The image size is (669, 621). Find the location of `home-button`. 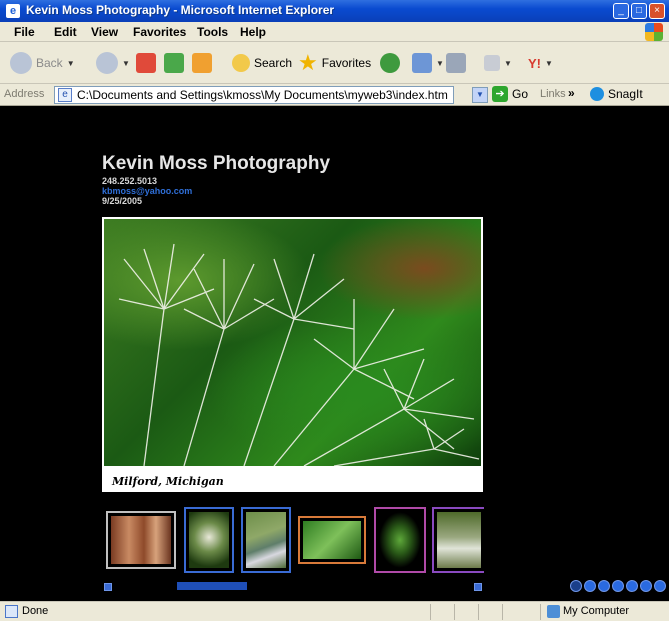

home-button is located at coordinates (202, 63).